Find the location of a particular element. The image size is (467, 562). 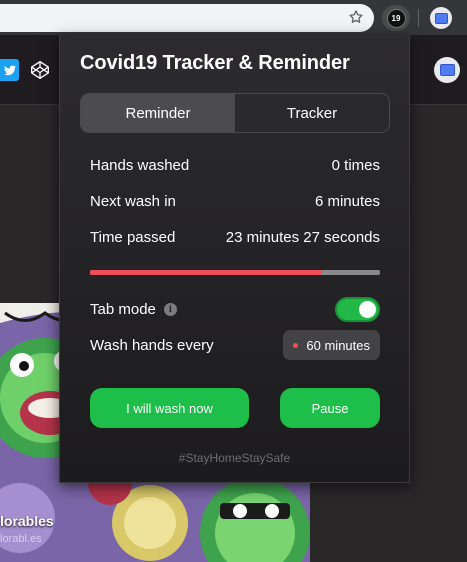

interval-dot-icon is located at coordinates (296, 345).